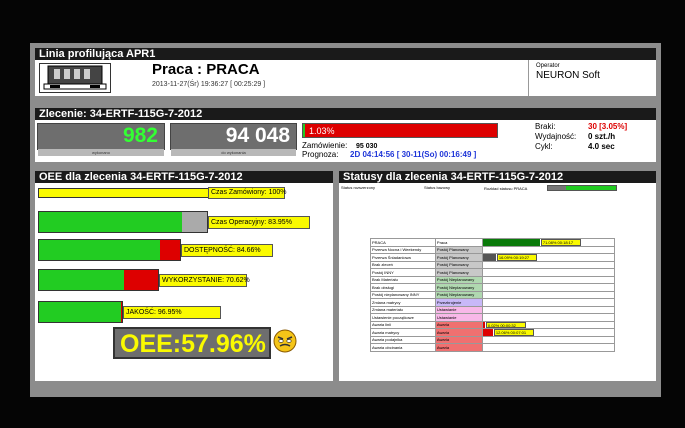  I want to click on status-name: Brak Materiału, so click(403, 279).